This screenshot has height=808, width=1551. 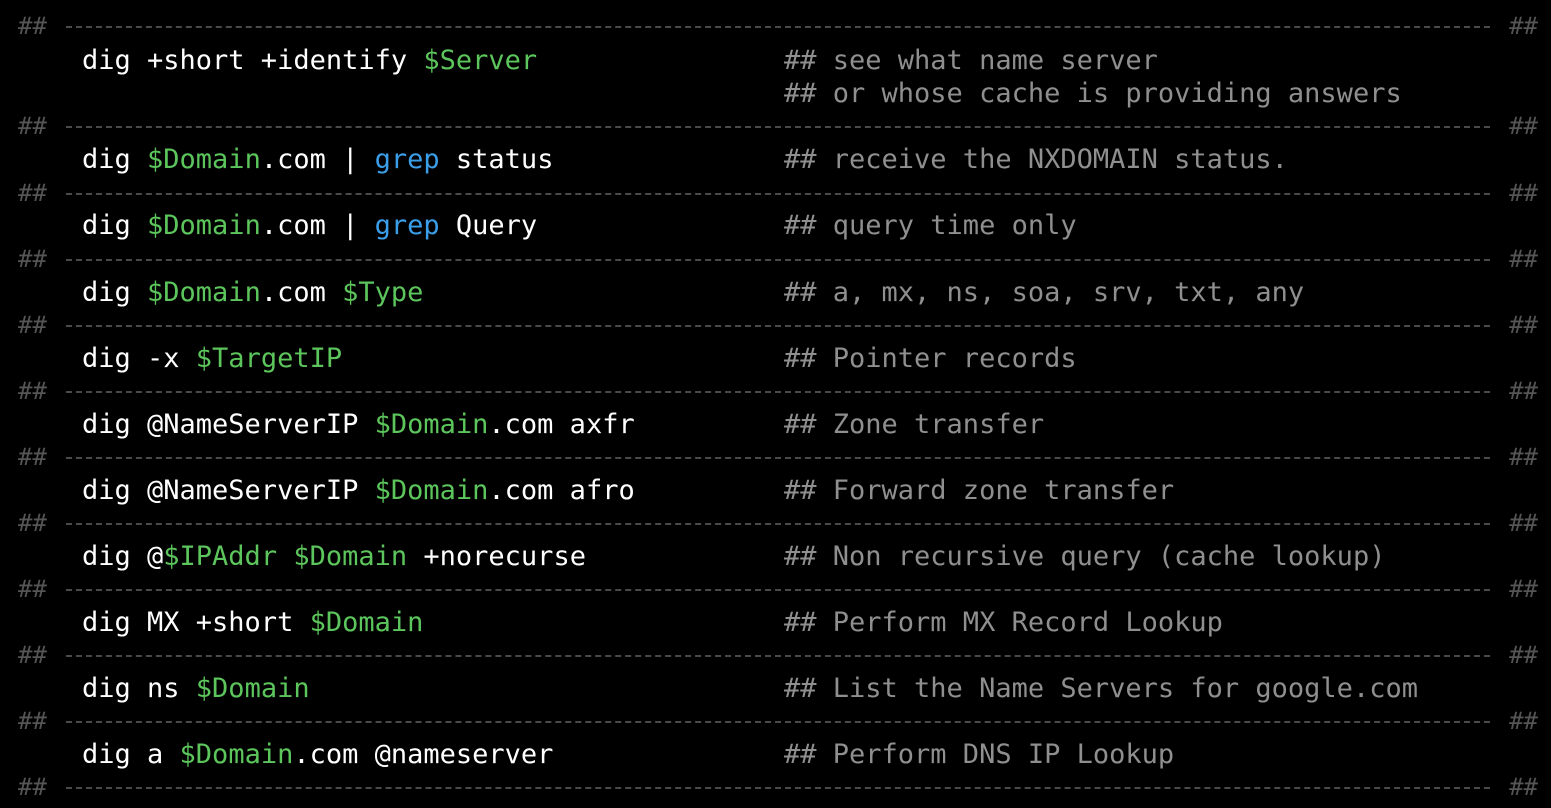 What do you see at coordinates (139, 358) in the screenshot?
I see `command-text: dig -x` at bounding box center [139, 358].